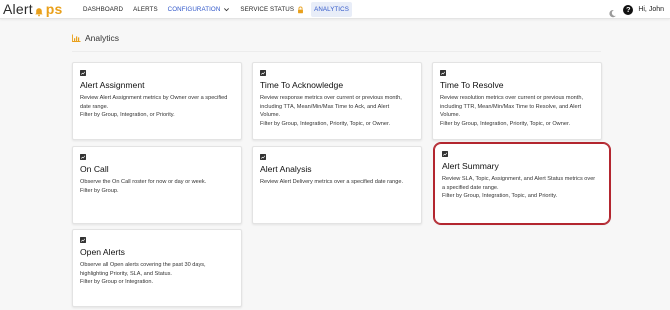  What do you see at coordinates (39, 10) in the screenshot?
I see `bell-icon` at bounding box center [39, 10].